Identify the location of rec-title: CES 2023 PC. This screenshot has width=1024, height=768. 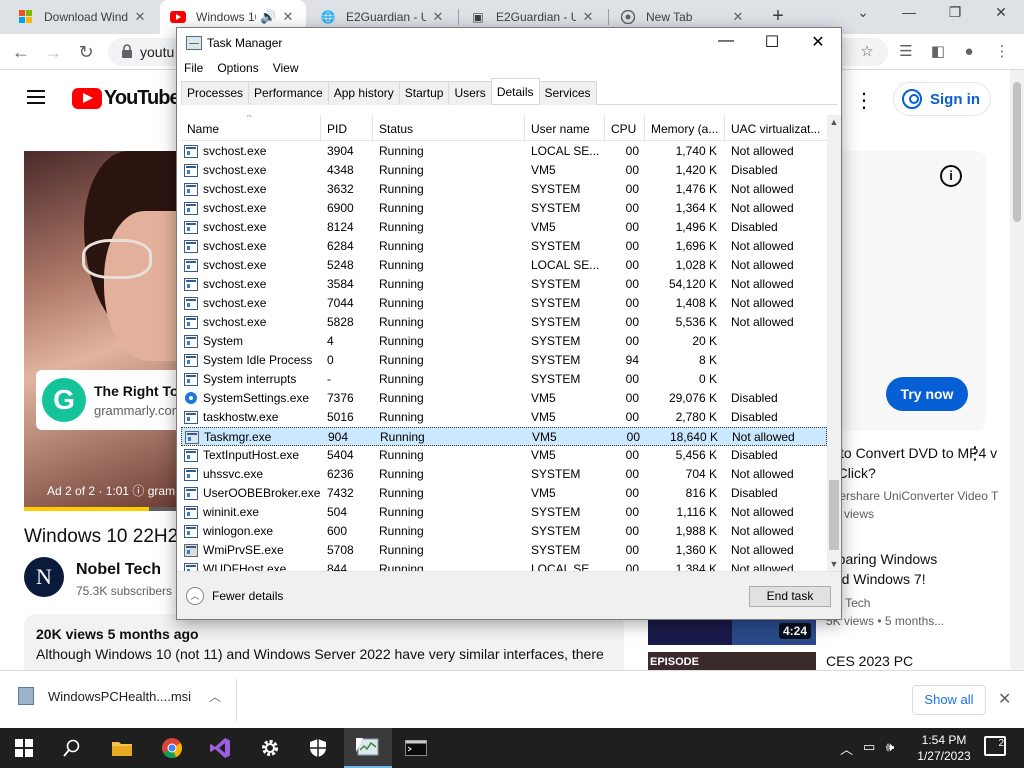
(869, 661).